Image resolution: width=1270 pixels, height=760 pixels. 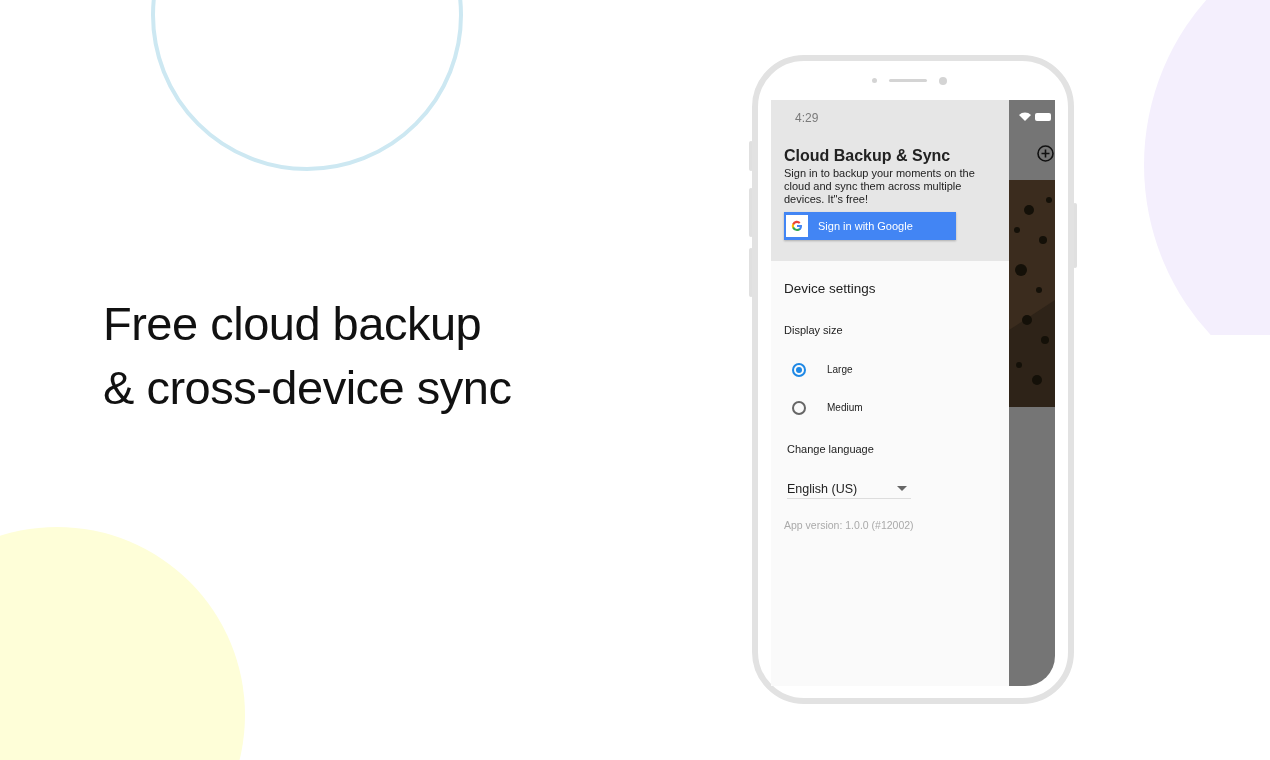 What do you see at coordinates (308, 356) in the screenshot?
I see `headline: Free cloud backup & cross-device sync` at bounding box center [308, 356].